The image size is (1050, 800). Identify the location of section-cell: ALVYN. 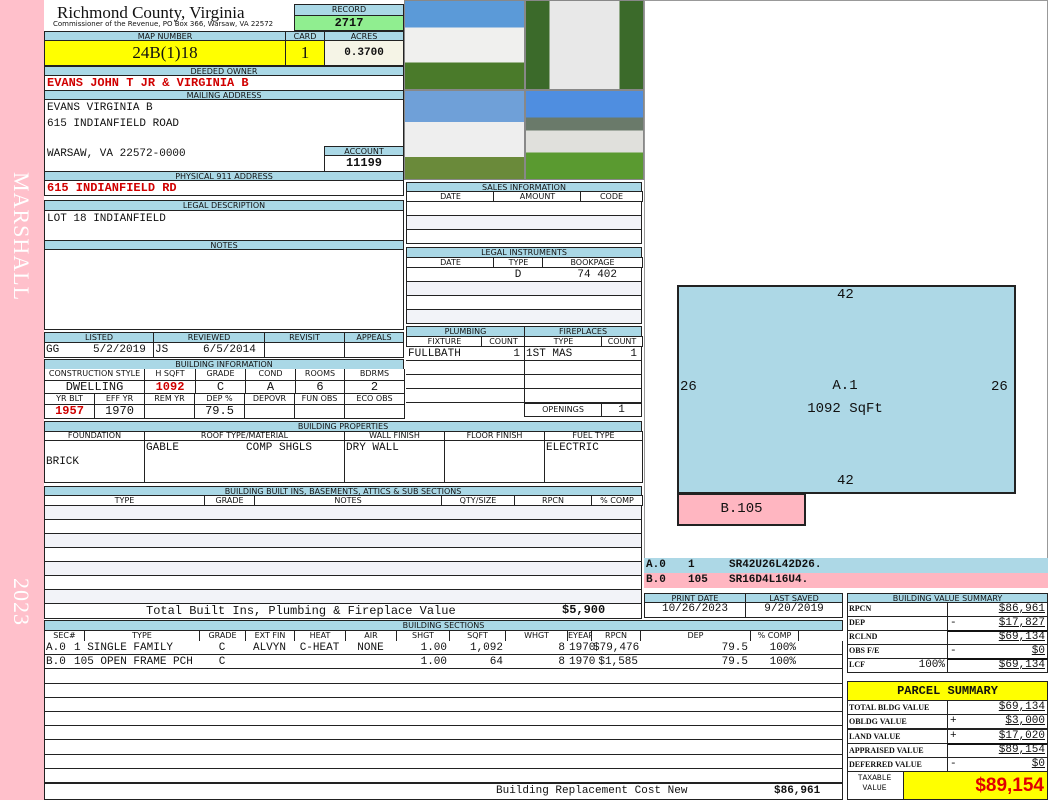
(269, 648).